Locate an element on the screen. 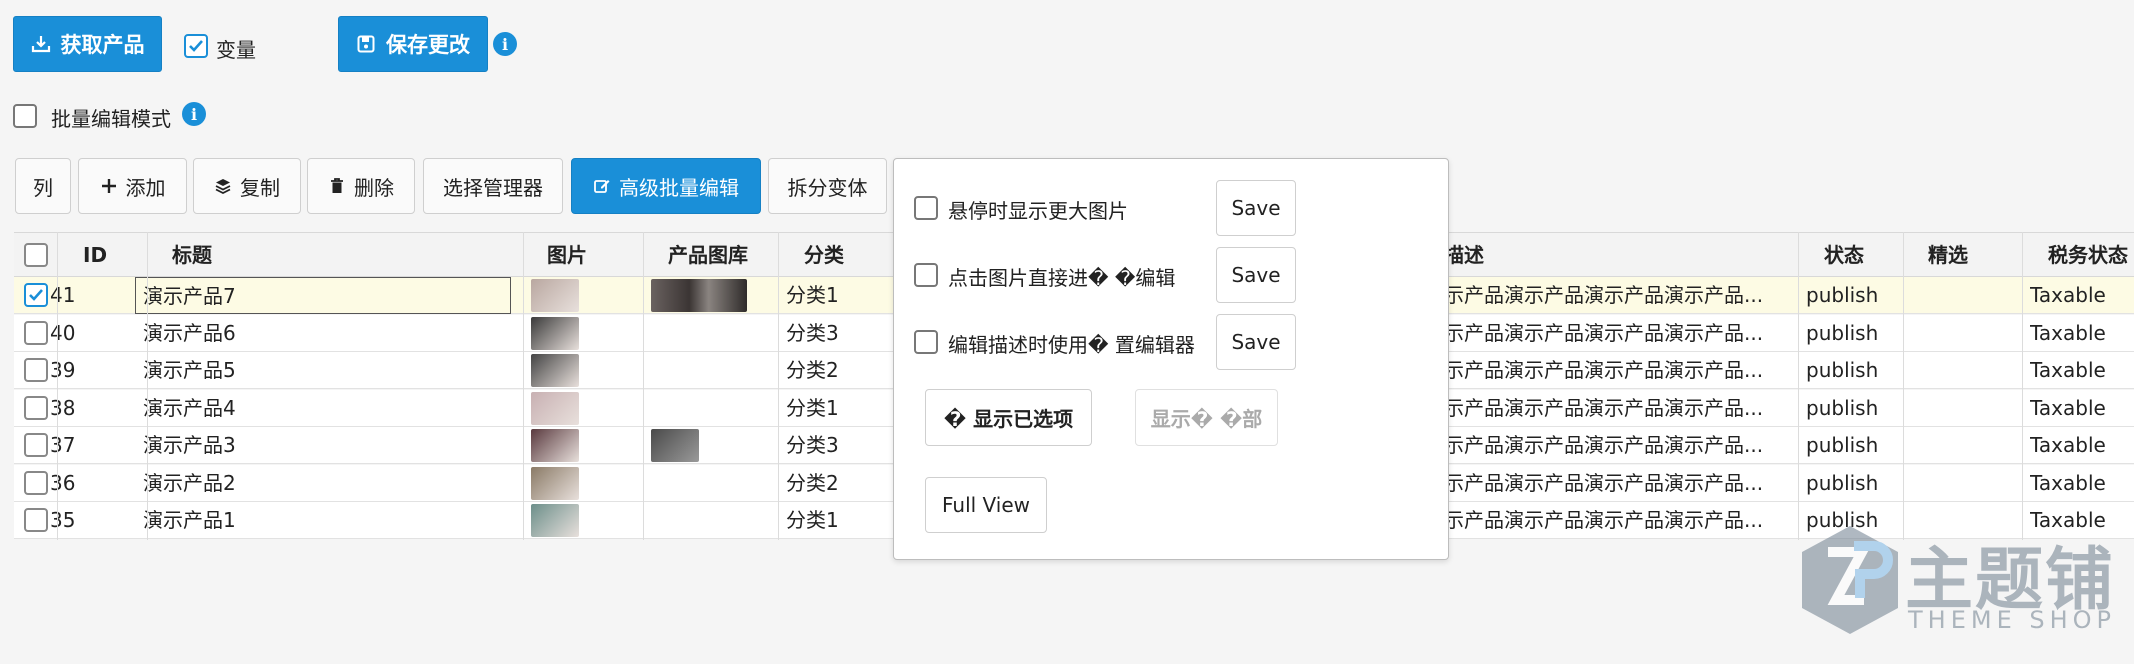 The image size is (2134, 664). bulk-edit-mode-label: 批量编辑模式 is located at coordinates (111, 119).